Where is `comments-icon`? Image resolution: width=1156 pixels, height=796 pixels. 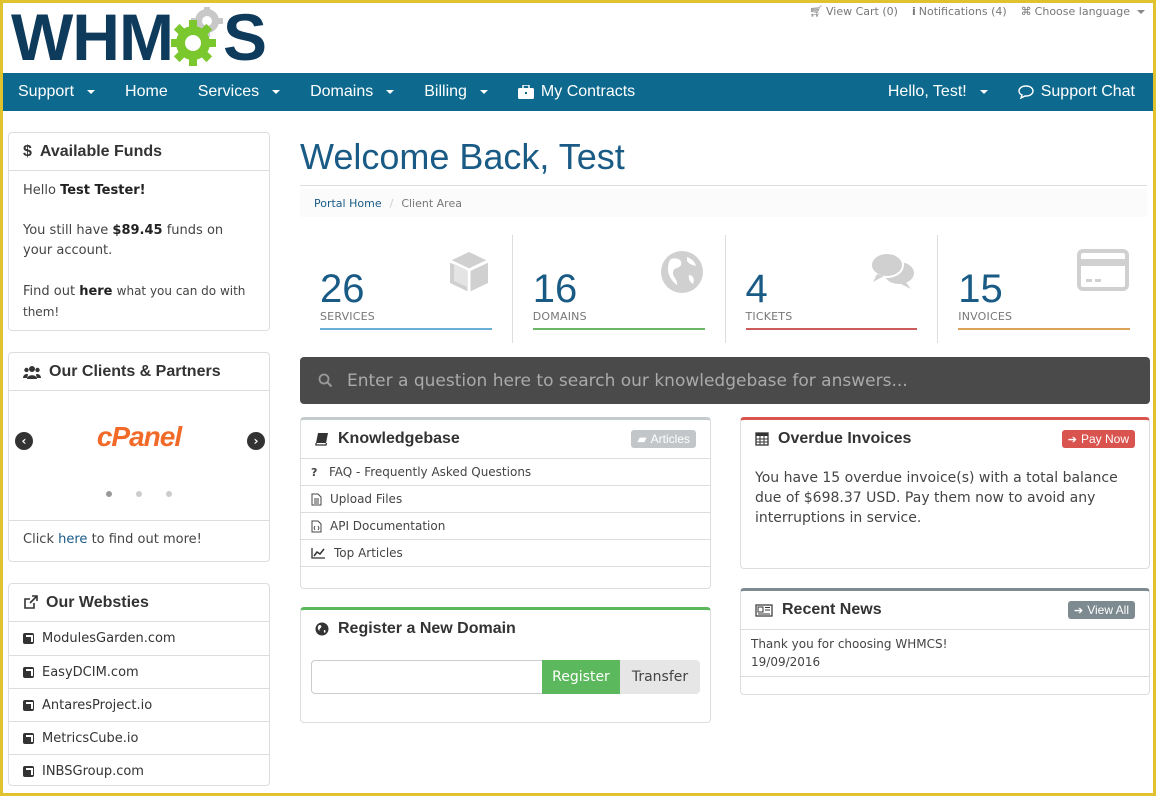 comments-icon is located at coordinates (892, 270).